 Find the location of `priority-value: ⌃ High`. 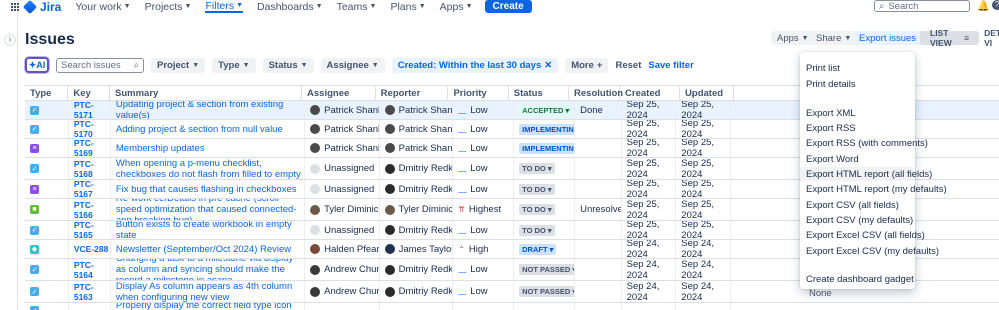

priority-value: ⌃ High is located at coordinates (473, 249).